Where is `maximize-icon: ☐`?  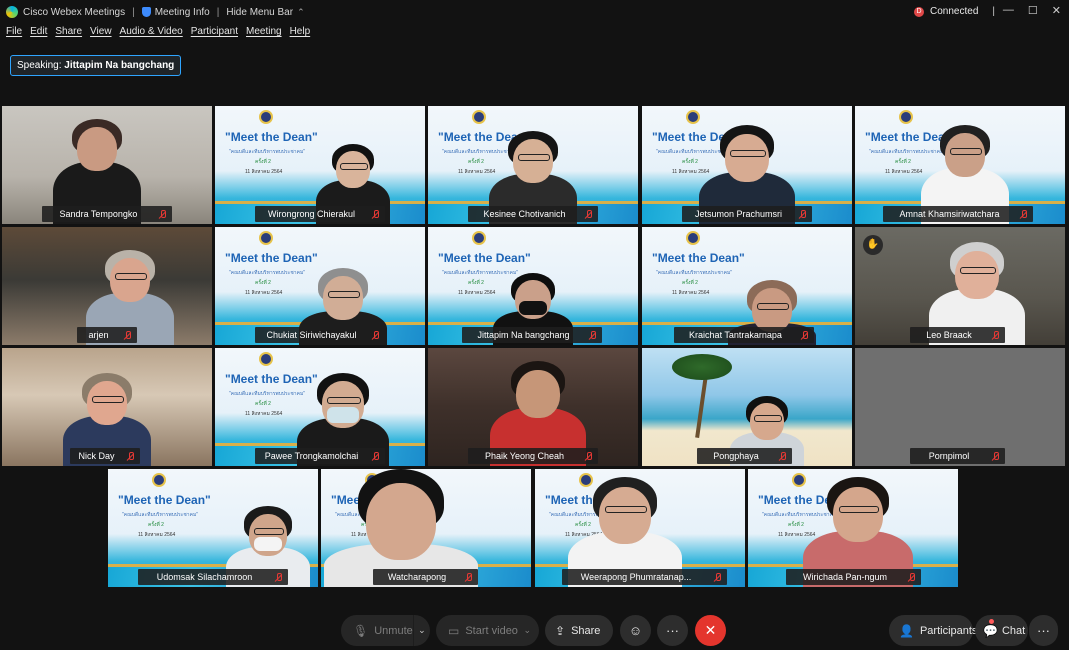 maximize-icon: ☐ is located at coordinates (1033, 10).